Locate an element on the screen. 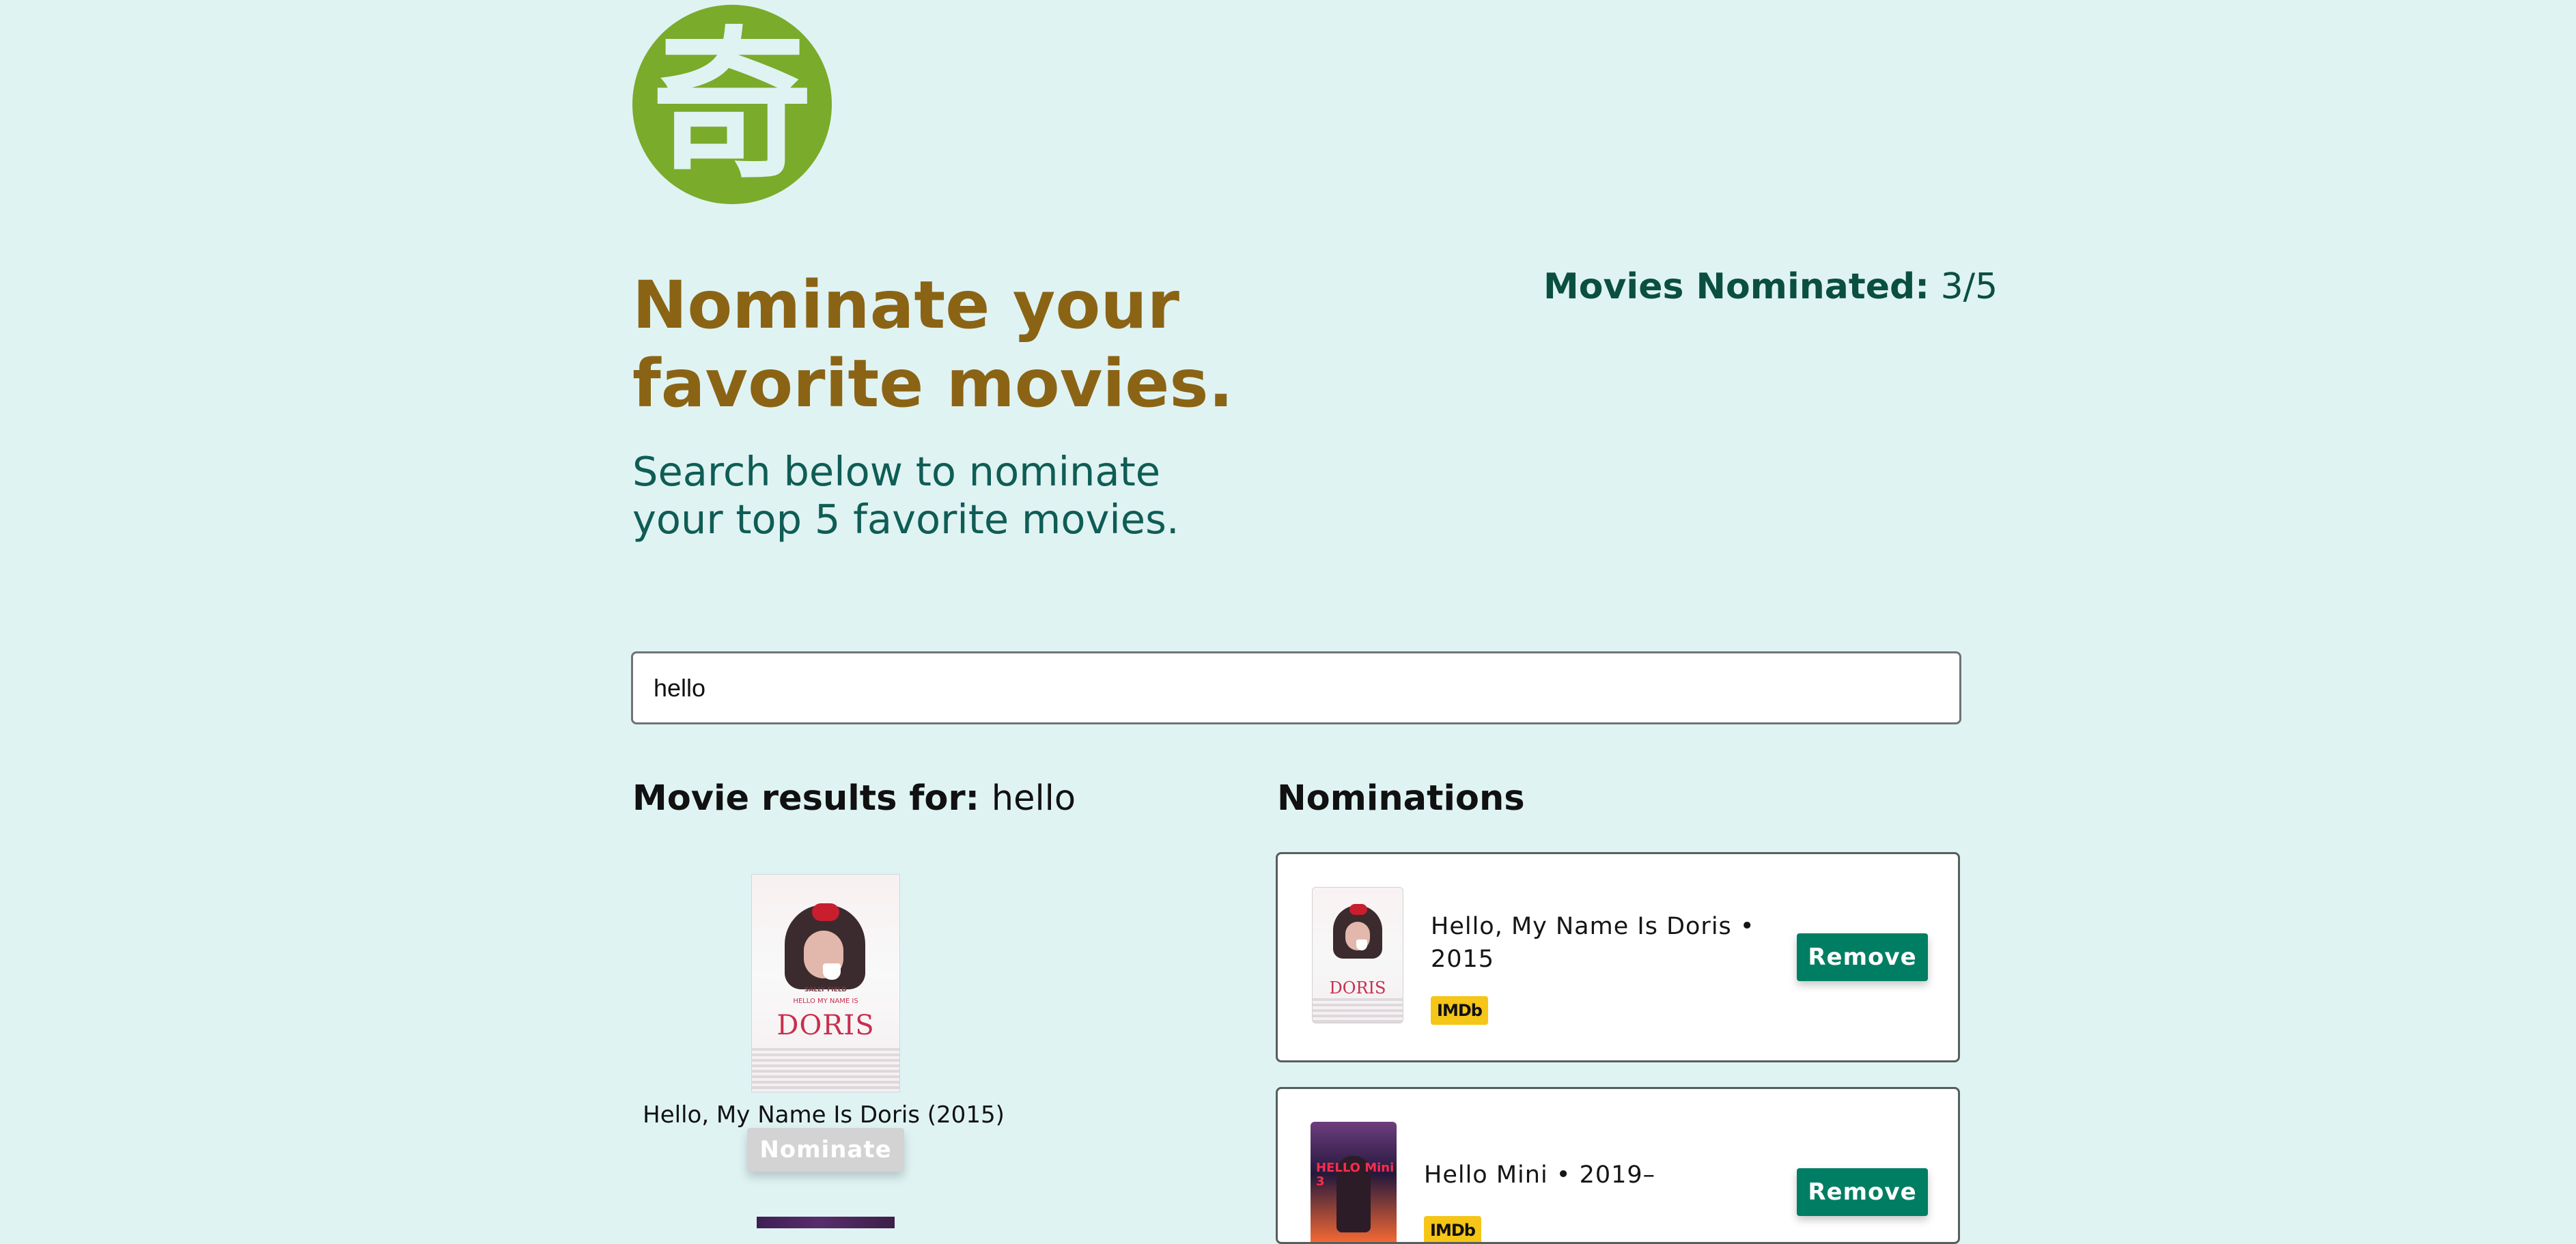 This screenshot has height=1244, width=2576. movie-result-title: Hello, My Name Is Doris (2015) is located at coordinates (824, 1115).